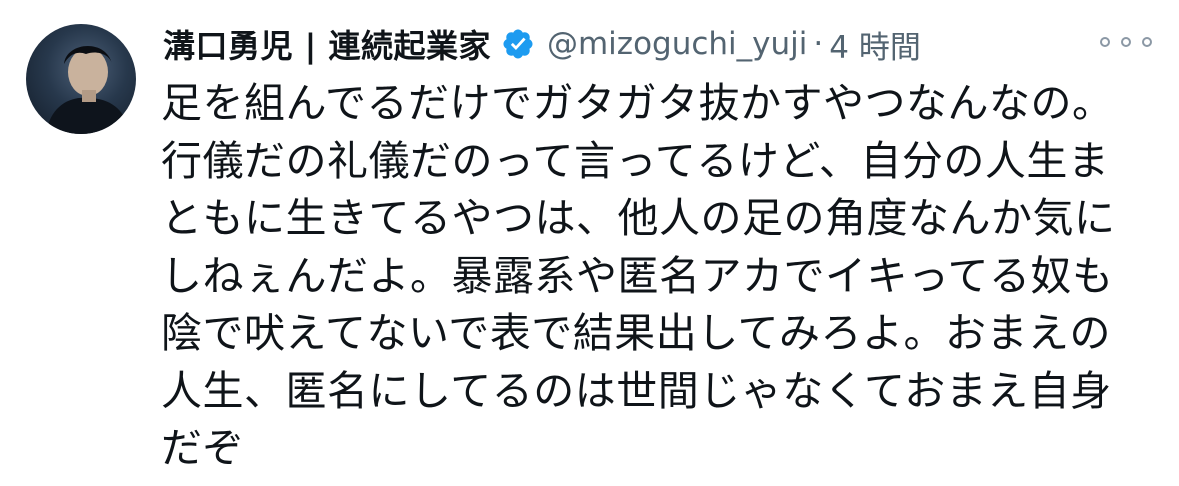 The height and width of the screenshot is (486, 1179). I want to click on tweet-text-line: 人生、匿名にしてるのは世間じゃなくておまえ自身, so click(636, 390).